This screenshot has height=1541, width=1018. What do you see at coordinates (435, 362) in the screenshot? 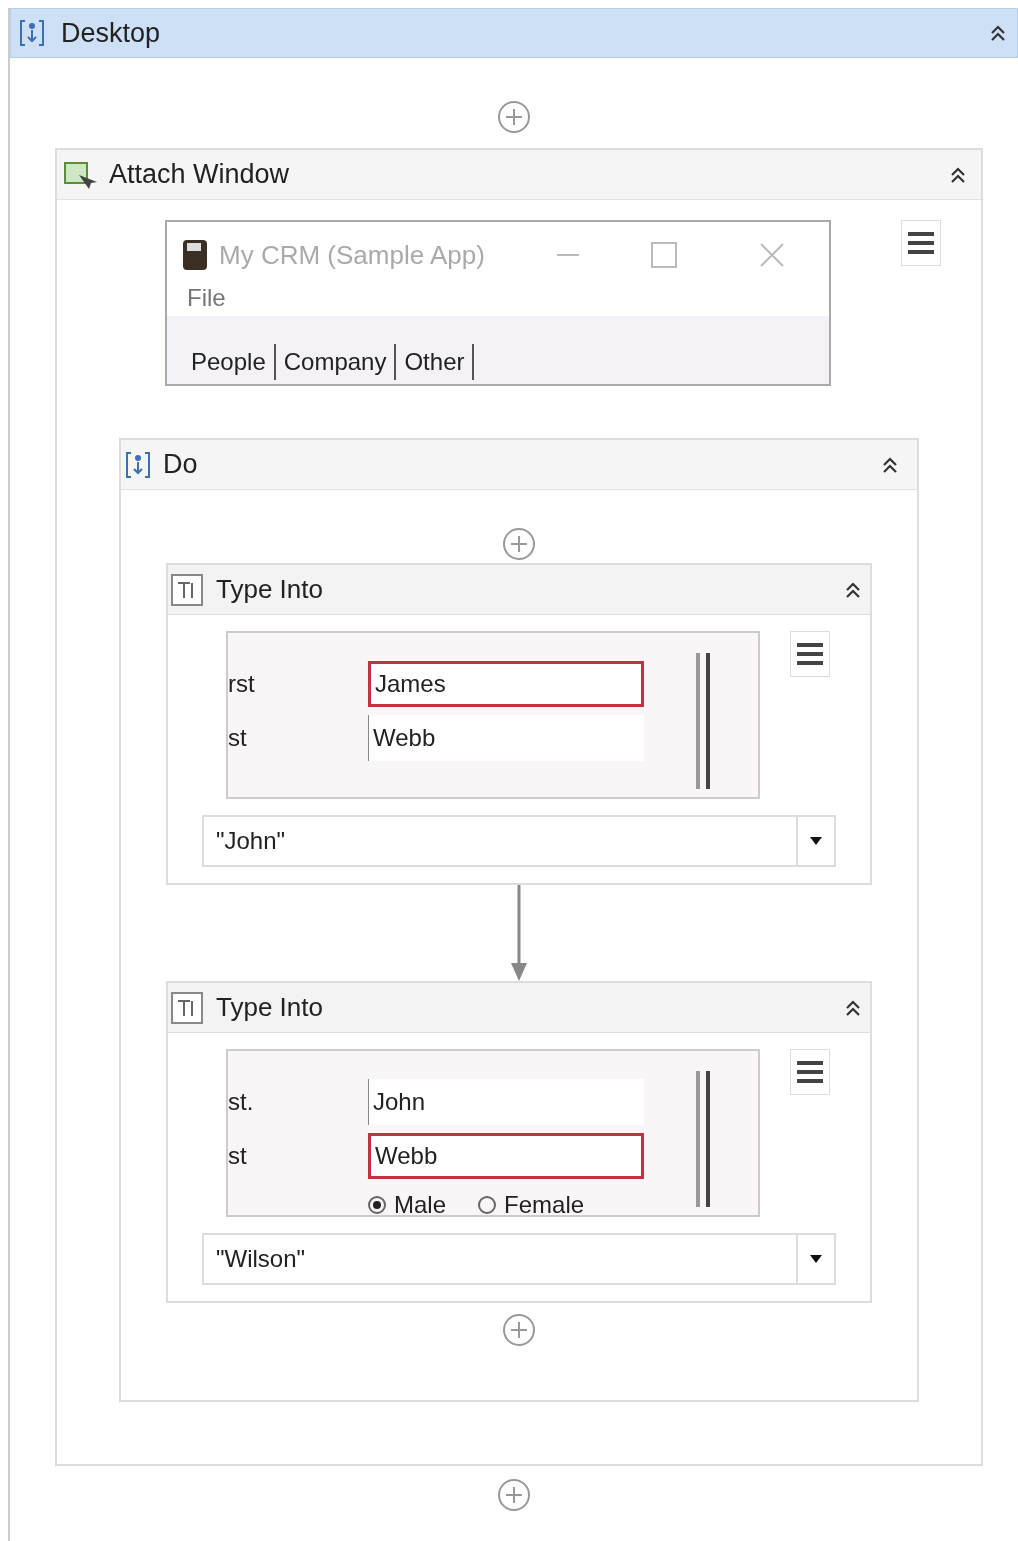
I see `window-tab: Other` at bounding box center [435, 362].